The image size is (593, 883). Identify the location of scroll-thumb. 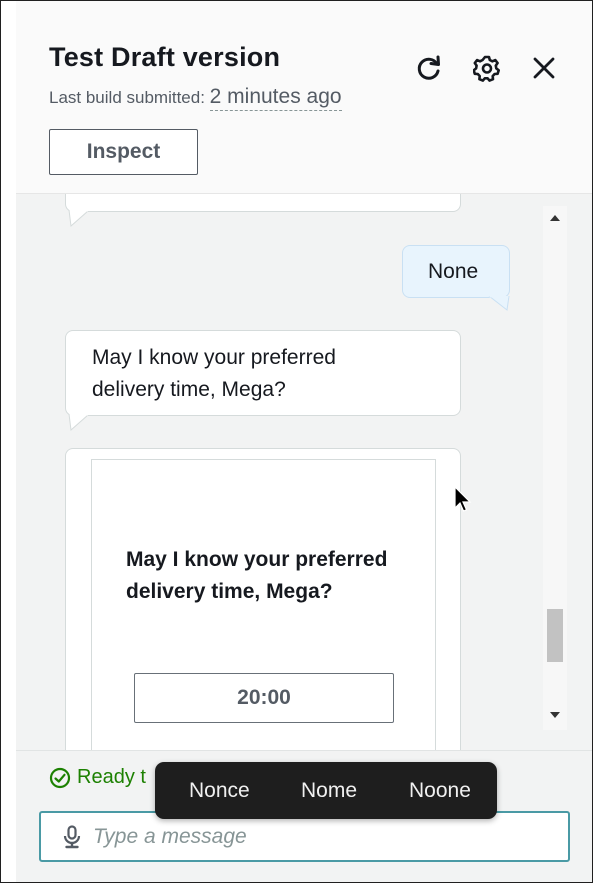
(555, 635).